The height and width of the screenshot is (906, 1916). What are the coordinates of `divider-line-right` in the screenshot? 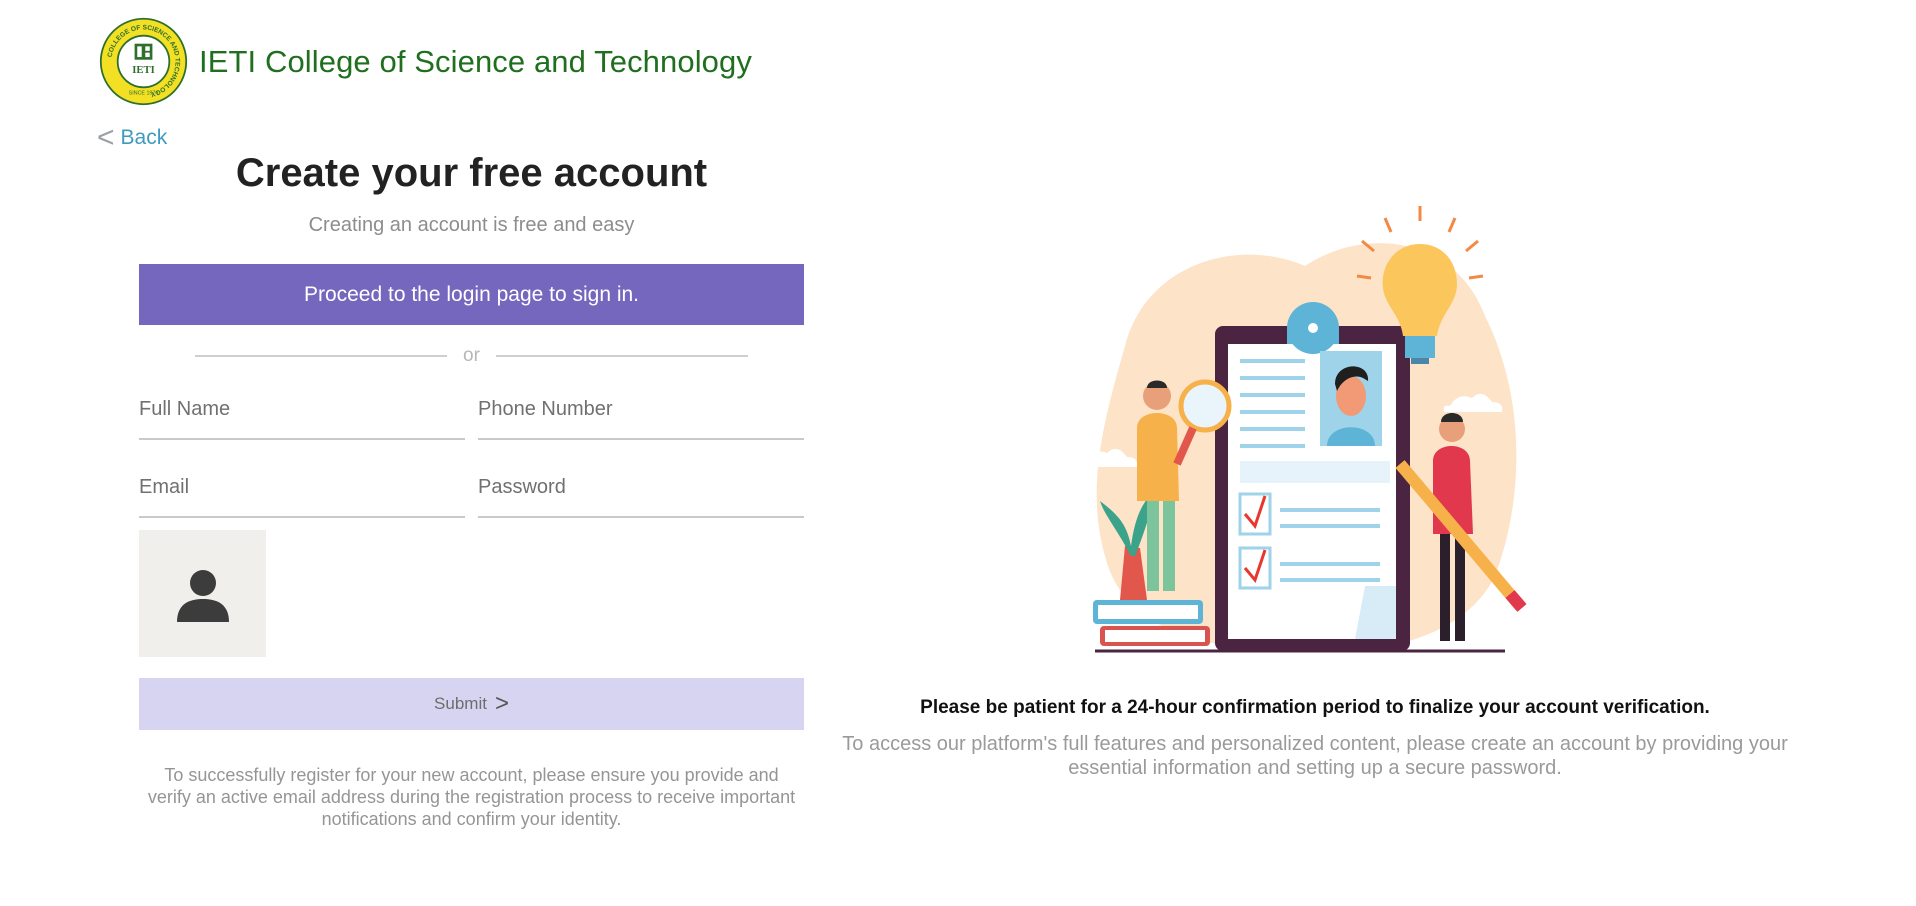 It's located at (621, 356).